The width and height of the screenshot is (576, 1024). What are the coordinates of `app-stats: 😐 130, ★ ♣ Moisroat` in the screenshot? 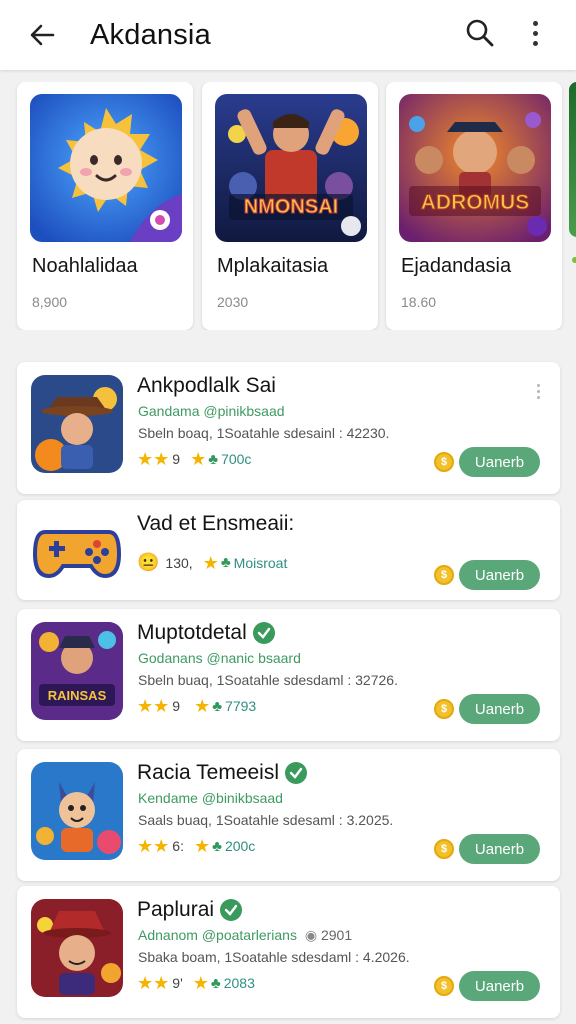 It's located at (212, 562).